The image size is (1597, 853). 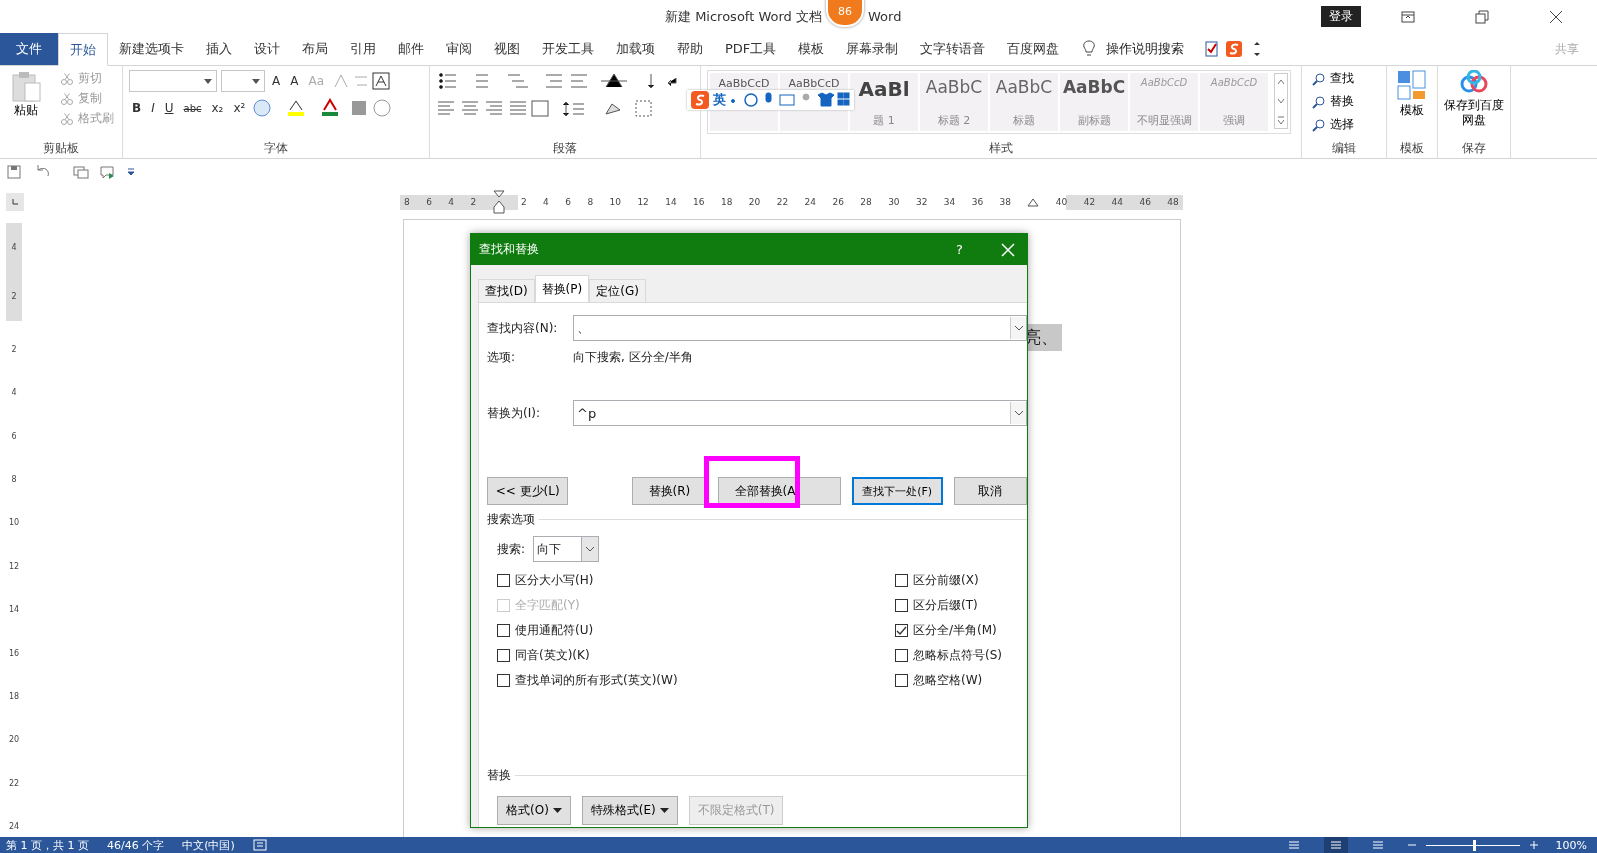 What do you see at coordinates (498, 202) in the screenshot?
I see `indent-marker-icon` at bounding box center [498, 202].